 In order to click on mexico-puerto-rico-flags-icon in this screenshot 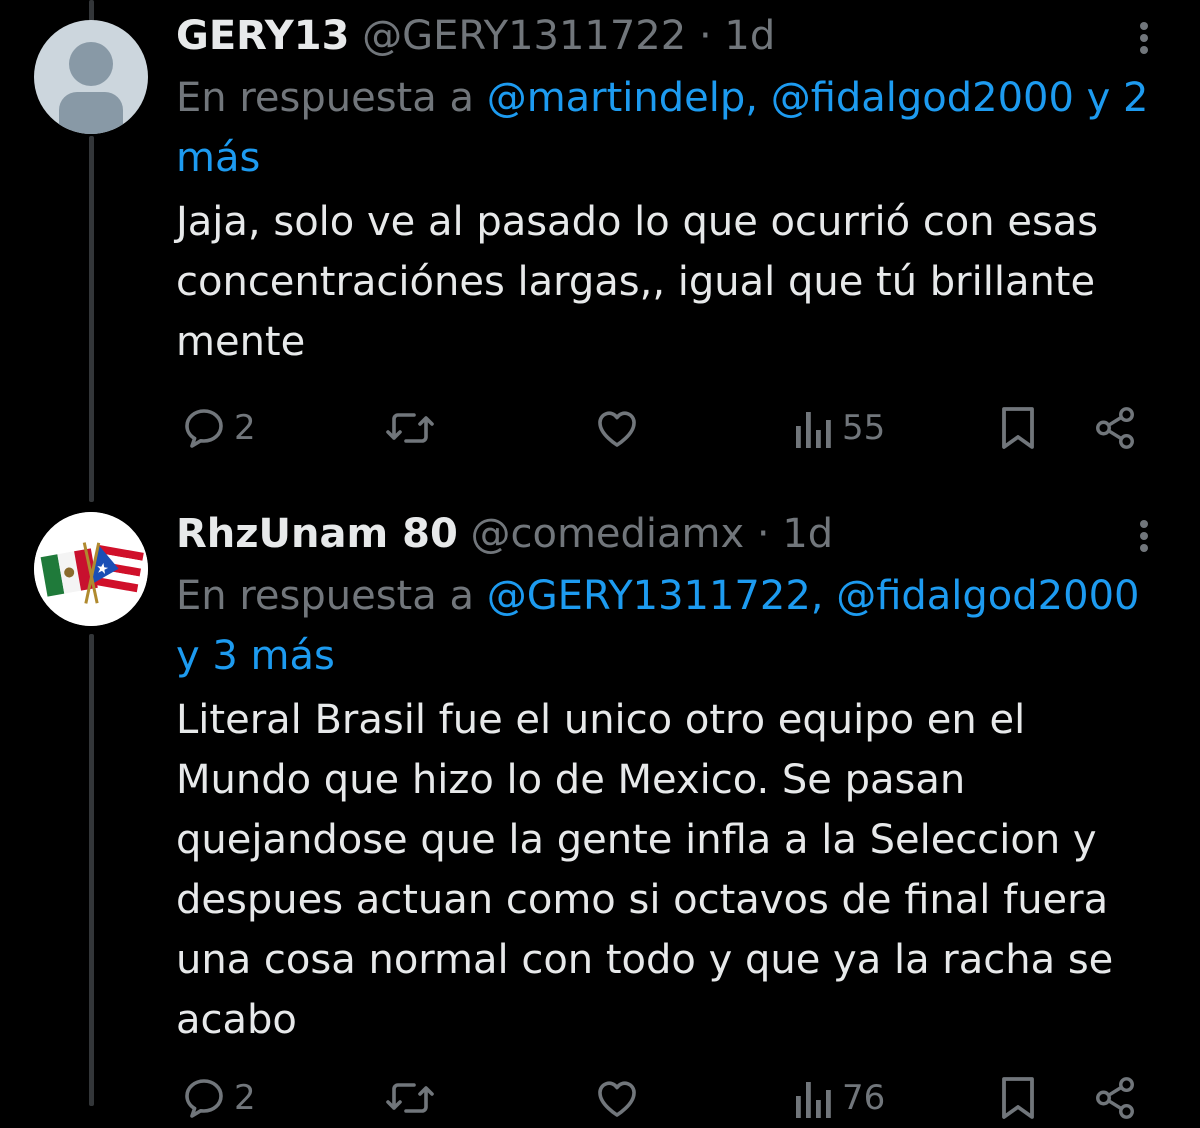, I will do `click(91, 569)`.